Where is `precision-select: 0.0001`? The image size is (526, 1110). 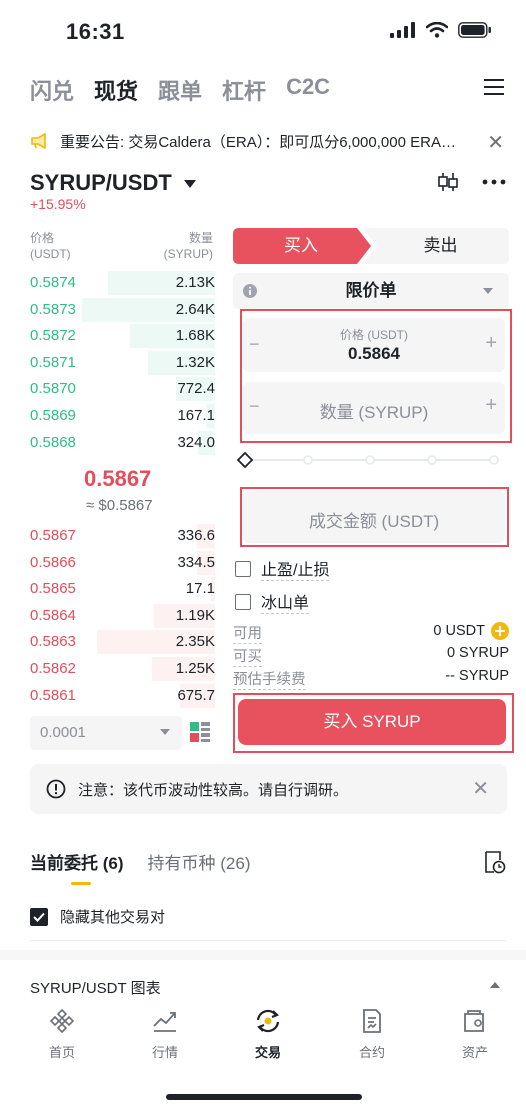
precision-select: 0.0001 is located at coordinates (106, 733).